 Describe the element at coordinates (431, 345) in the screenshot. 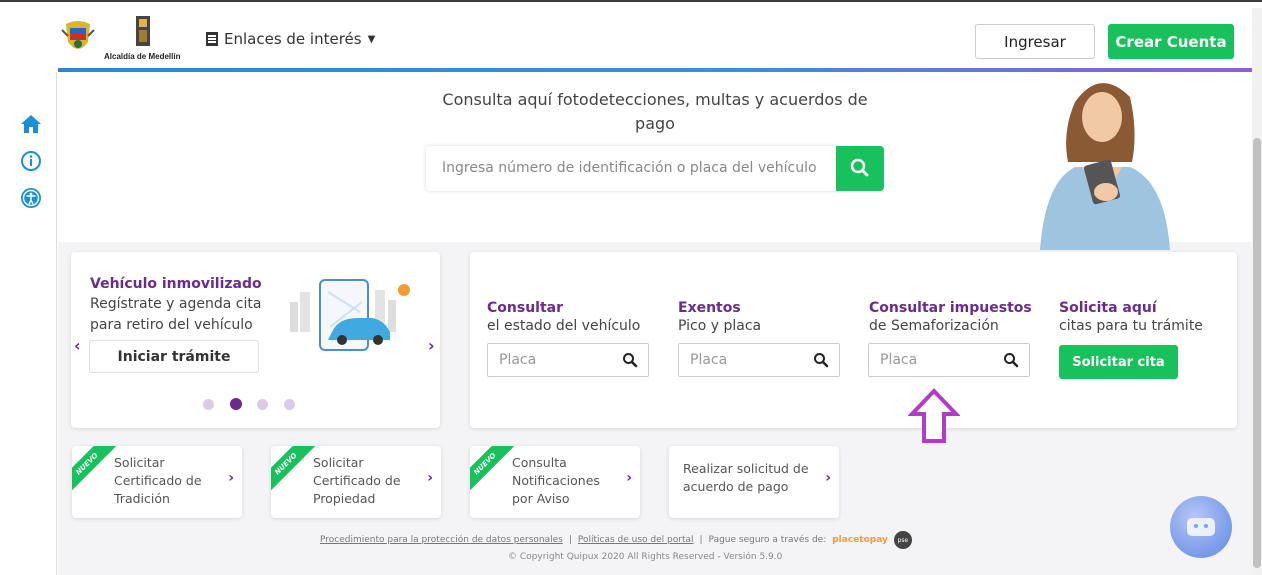

I see `carousel-next-icon: ›` at that location.